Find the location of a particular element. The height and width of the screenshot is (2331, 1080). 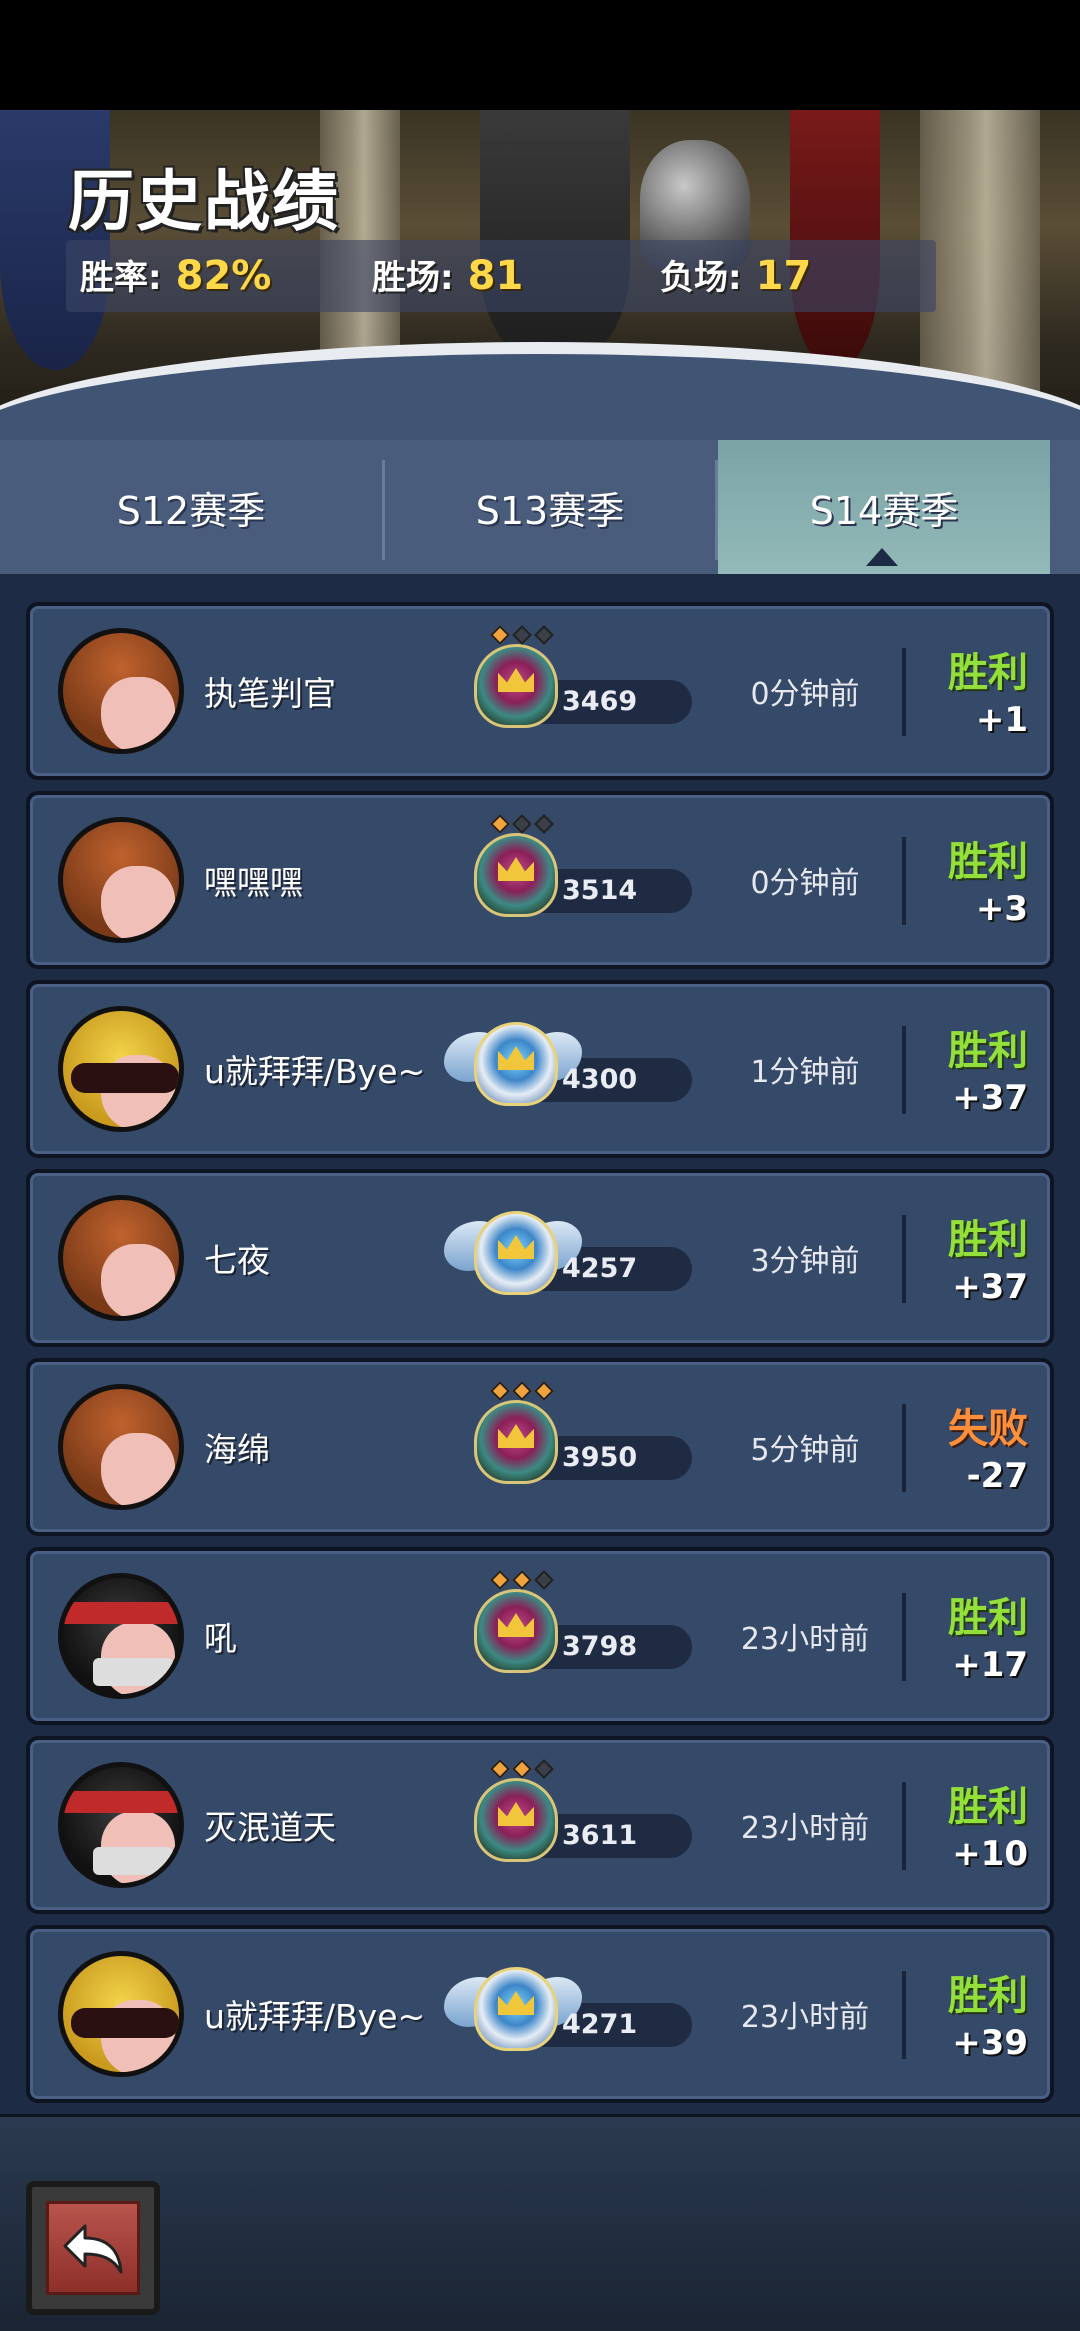

score-delta: +39 is located at coordinates (990, 2043).